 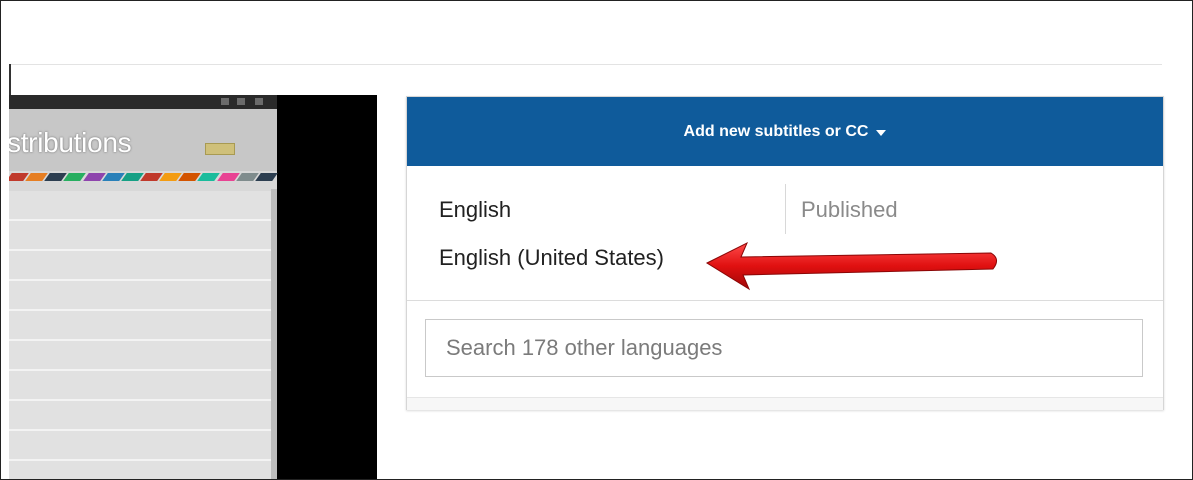 I want to click on column-separator, so click(x=785, y=209).